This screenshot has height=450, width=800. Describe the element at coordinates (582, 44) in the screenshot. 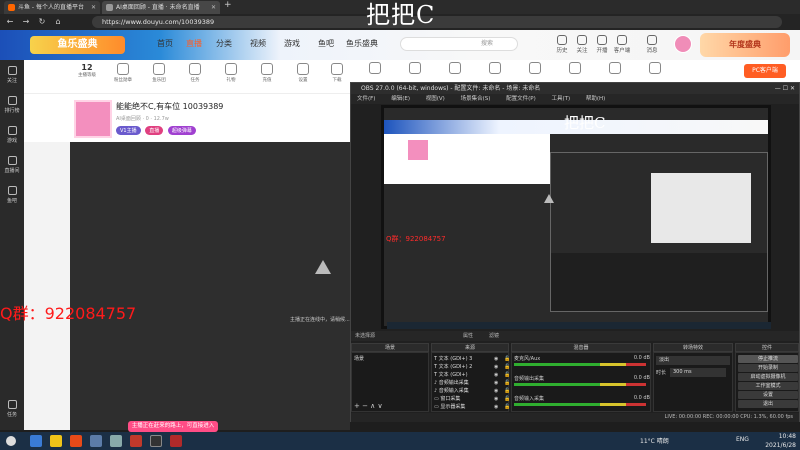

I see `follow-button: 关注` at that location.